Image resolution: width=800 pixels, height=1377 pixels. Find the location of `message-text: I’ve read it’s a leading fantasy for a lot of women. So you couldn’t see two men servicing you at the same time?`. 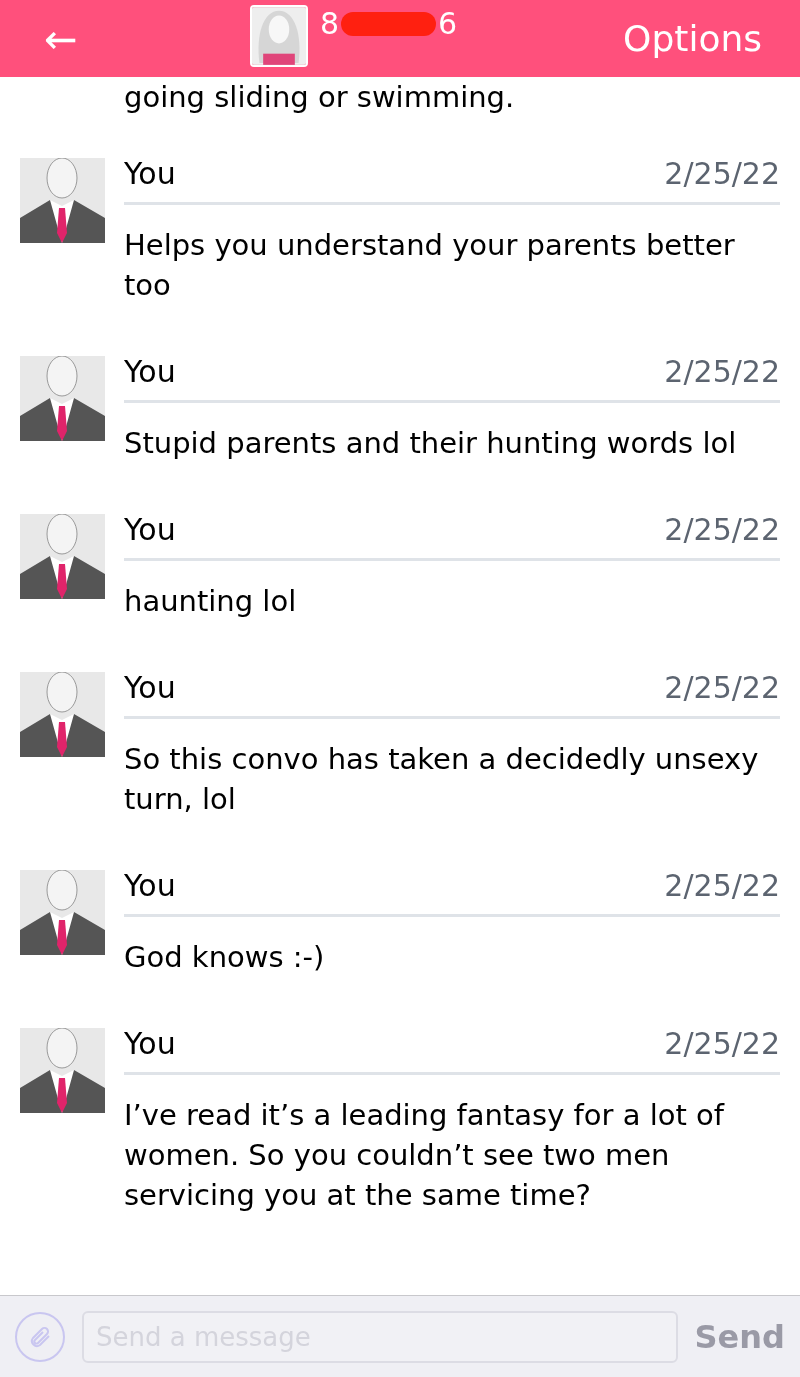

message-text: I’ve read it’s a leading fantasy for a lot of women. So you couldn’t see two men servicing you at the same time? is located at coordinates (425, 1155).